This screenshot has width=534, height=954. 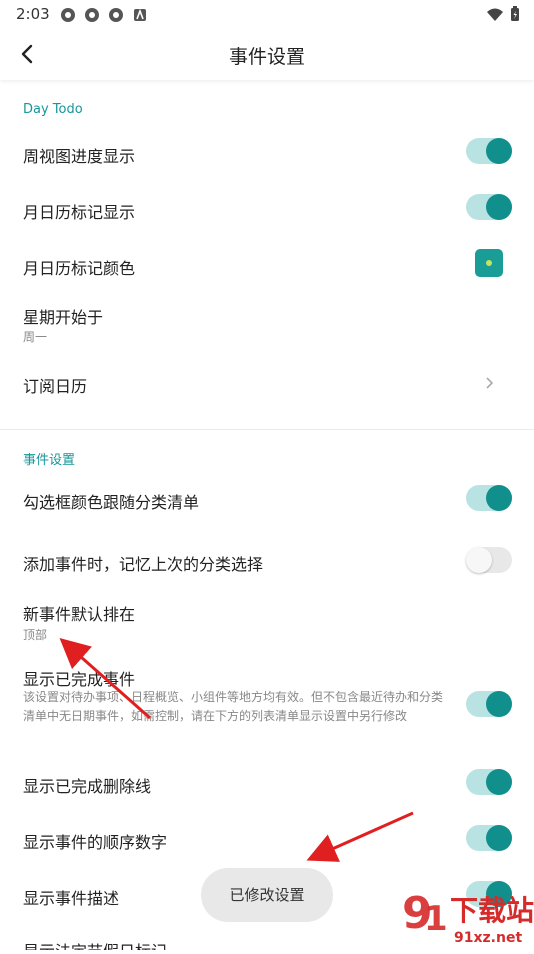 I want to click on watermark-url: 91xz.net, so click(x=488, y=938).